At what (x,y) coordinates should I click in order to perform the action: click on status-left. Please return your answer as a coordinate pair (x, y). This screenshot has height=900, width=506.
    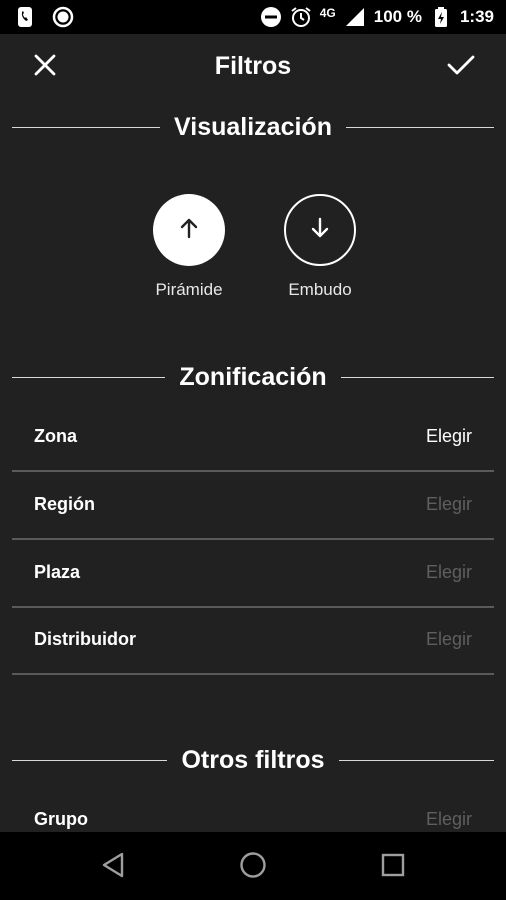
    Looking at the image, I should click on (44, 17).